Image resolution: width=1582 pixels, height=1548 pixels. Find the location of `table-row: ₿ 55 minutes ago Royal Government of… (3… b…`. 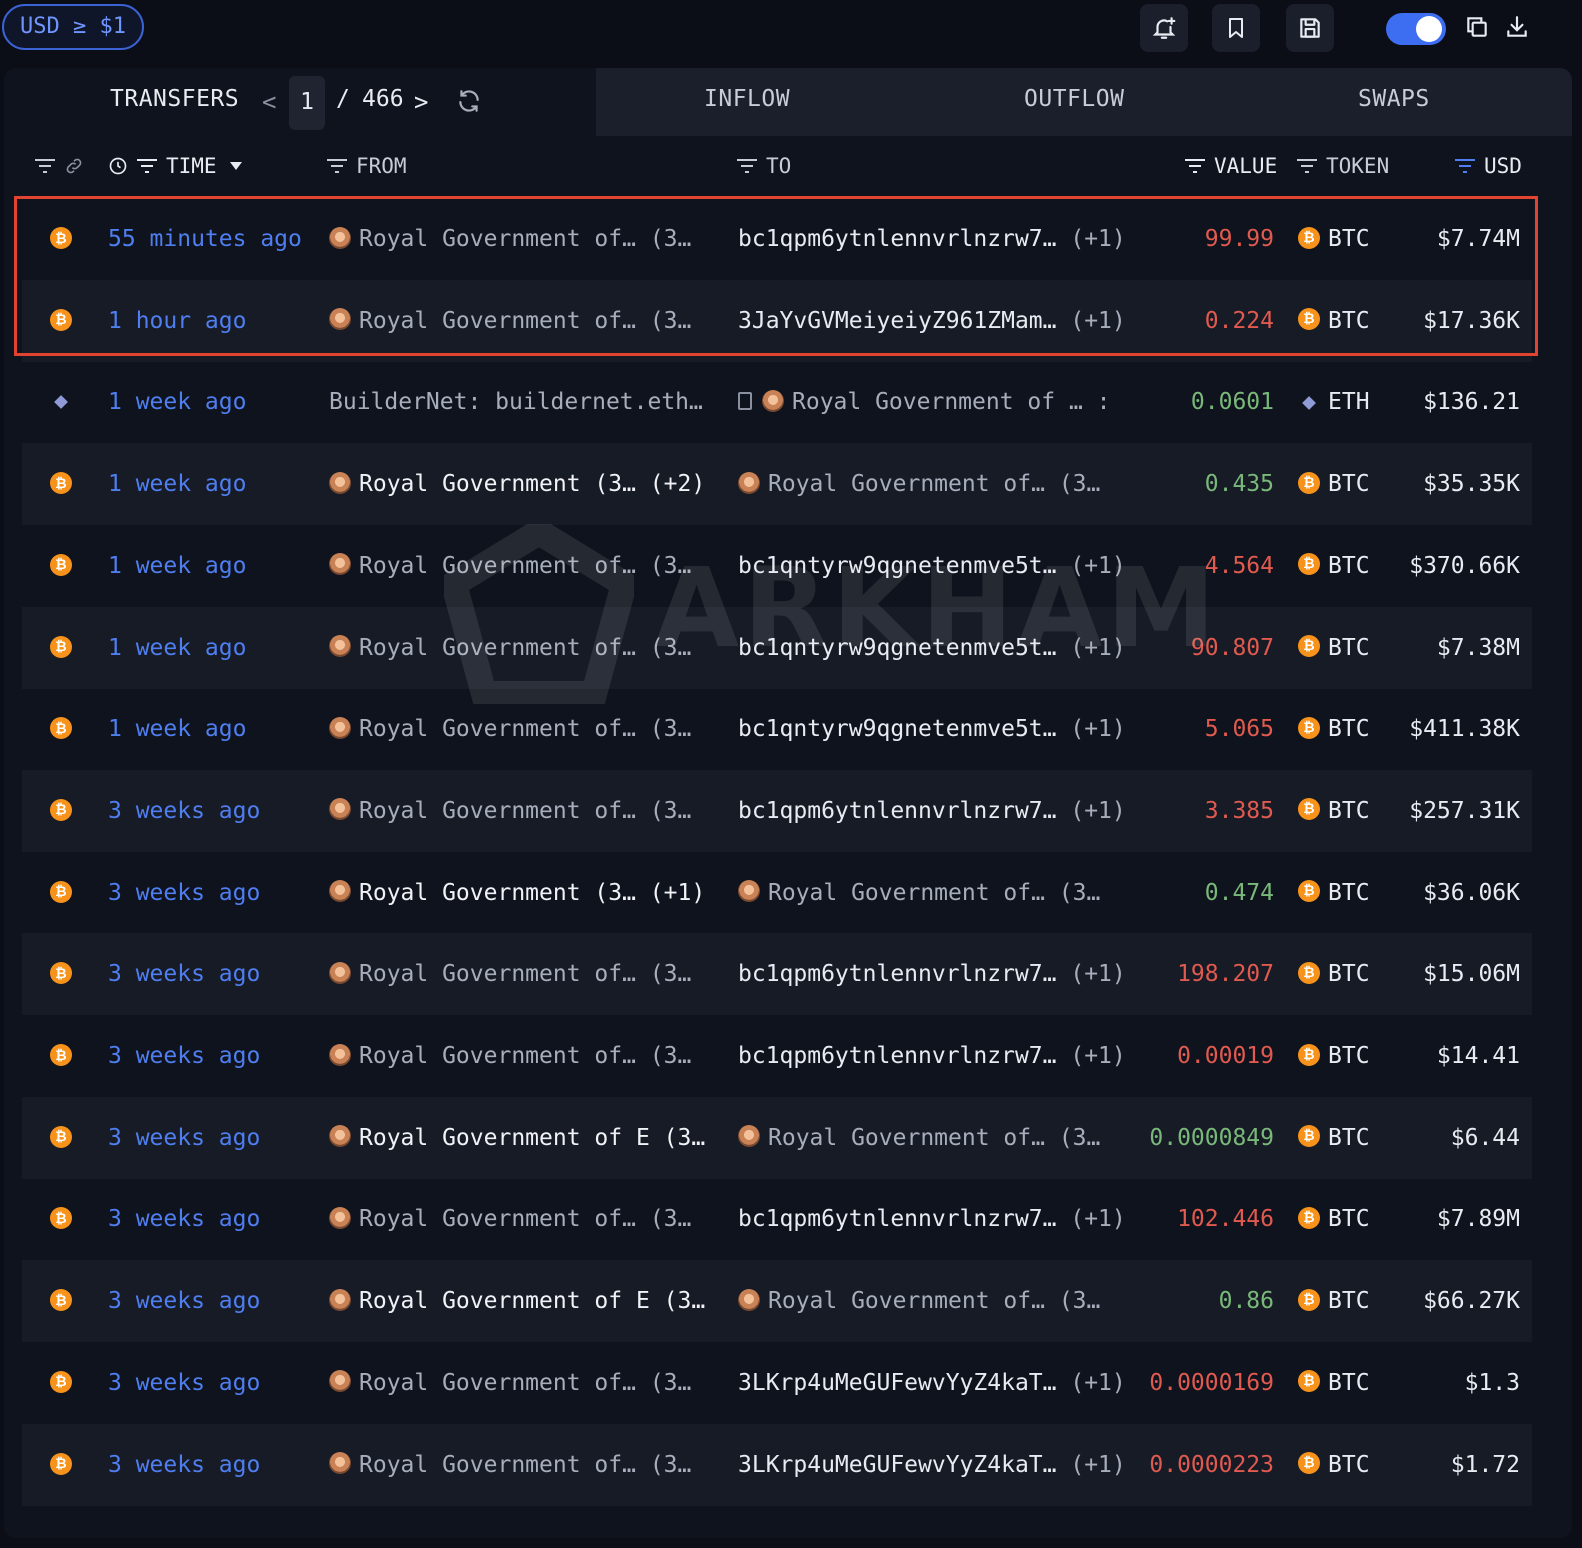

table-row: ₿ 55 minutes ago Royal Government of… (3… b… is located at coordinates (777, 239).